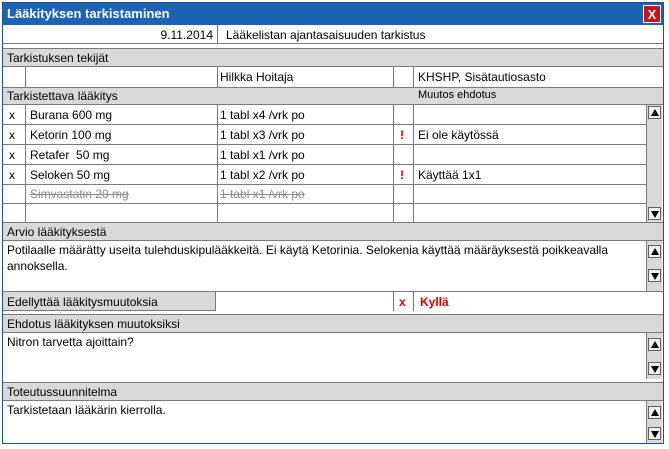 The image size is (669, 449). Describe the element at coordinates (324, 421) in the screenshot. I see `plan-textarea: Tarkistetaan lääkärin kierrolla.` at that location.